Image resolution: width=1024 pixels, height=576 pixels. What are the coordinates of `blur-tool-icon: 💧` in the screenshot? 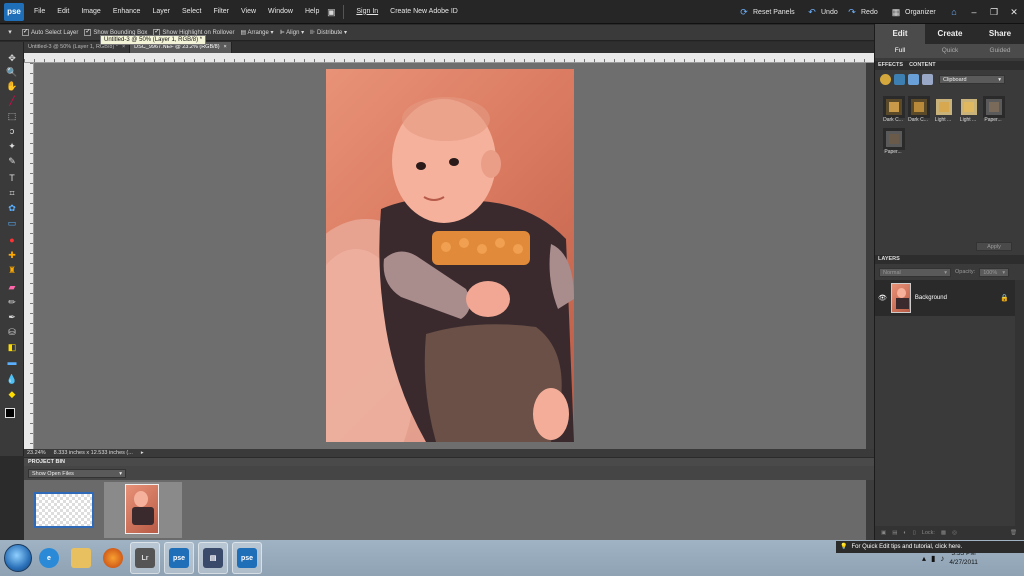 It's located at (12, 379).